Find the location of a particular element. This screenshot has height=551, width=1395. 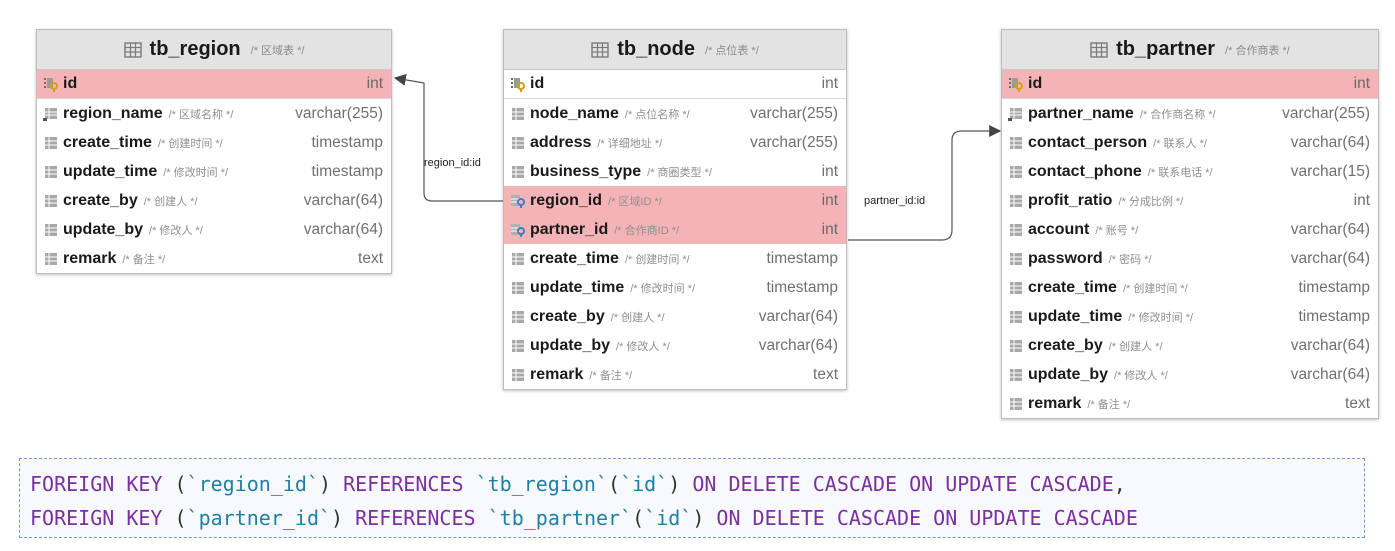

sql-identifier: `tb_partner` is located at coordinates (560, 518).